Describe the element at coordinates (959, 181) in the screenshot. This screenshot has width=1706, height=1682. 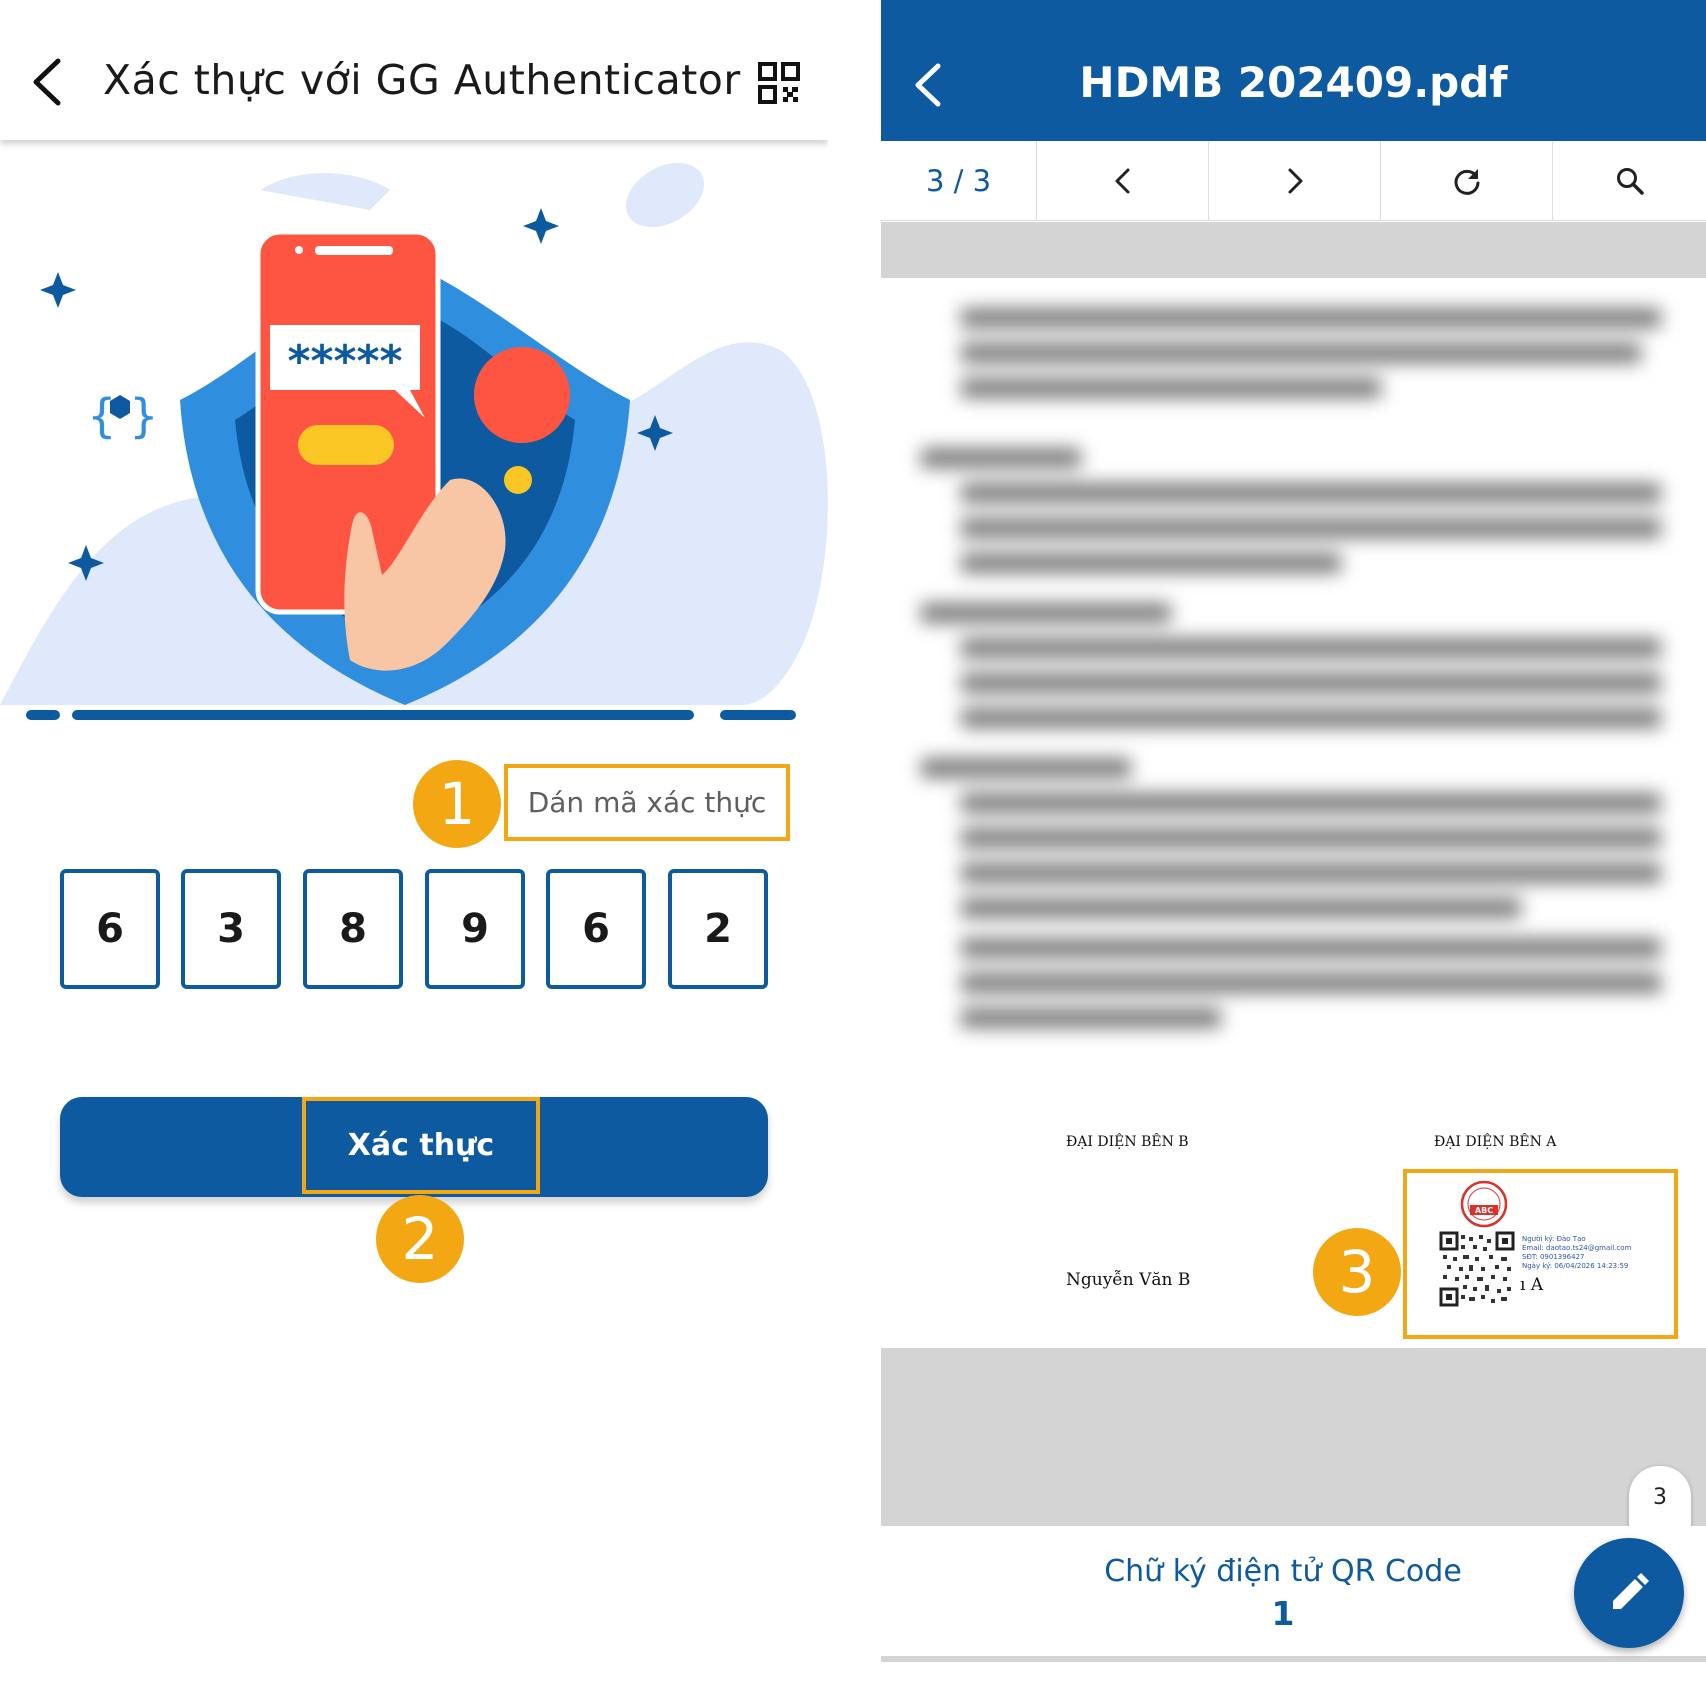
I see `page-indicator: 3 / 3` at that location.